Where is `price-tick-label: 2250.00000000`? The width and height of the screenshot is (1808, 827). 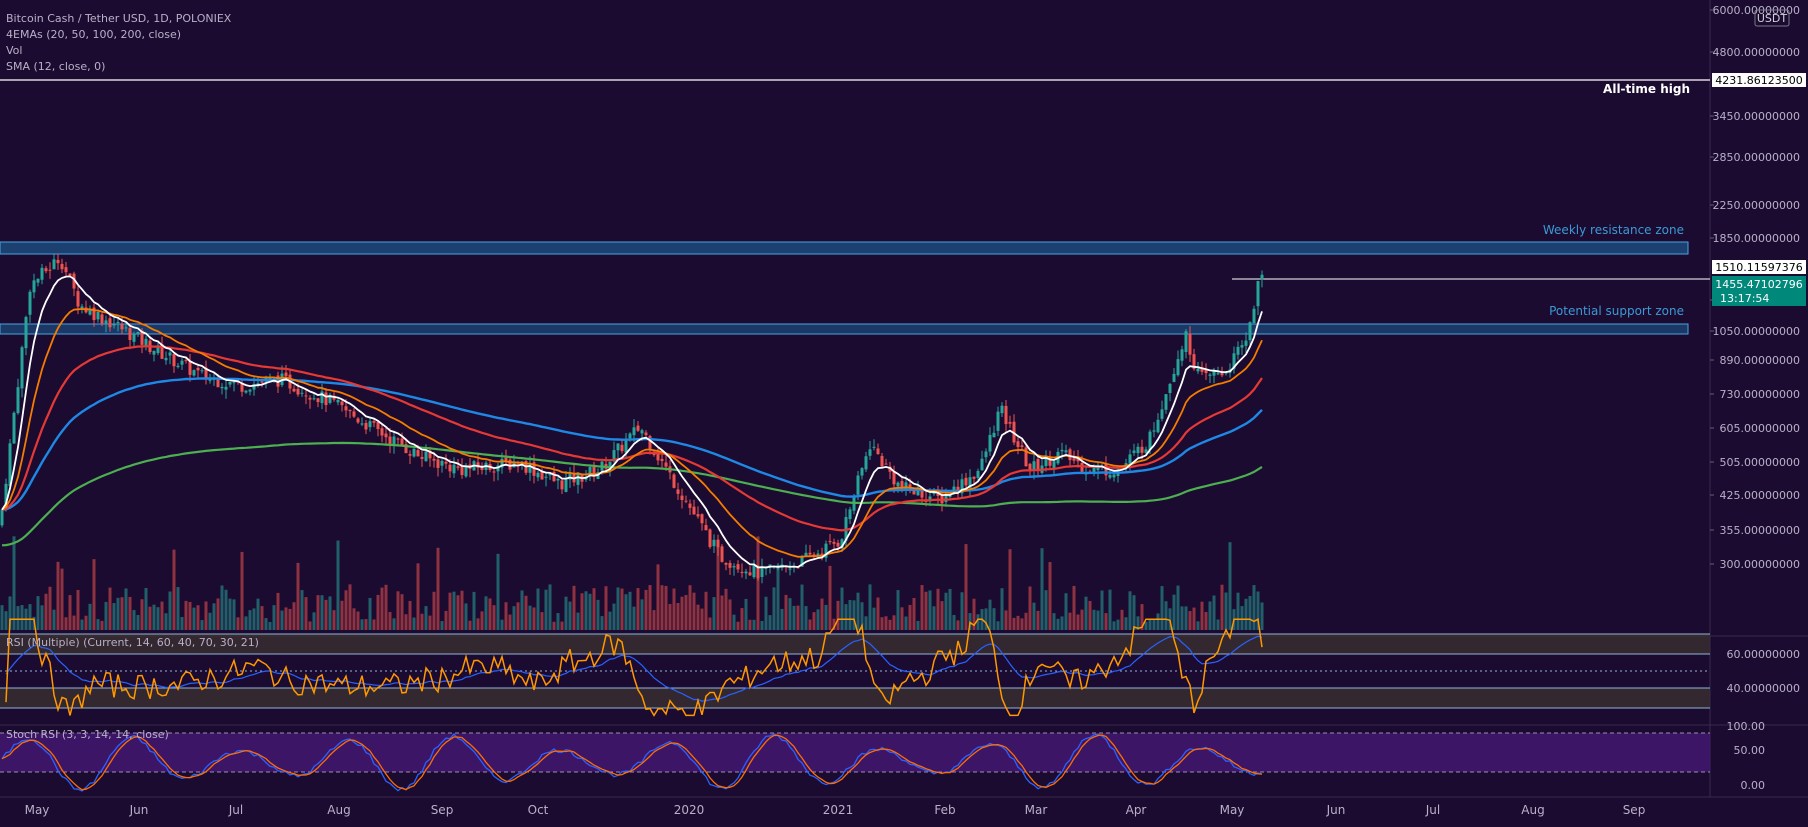
price-tick-label: 2250.00000000 is located at coordinates (1756, 205).